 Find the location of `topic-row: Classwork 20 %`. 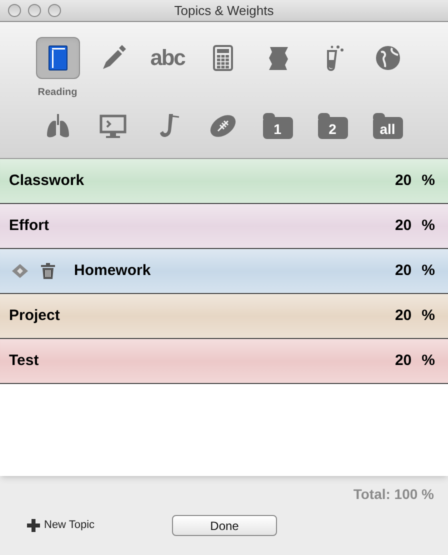

topic-row: Classwork 20 % is located at coordinates (224, 181).